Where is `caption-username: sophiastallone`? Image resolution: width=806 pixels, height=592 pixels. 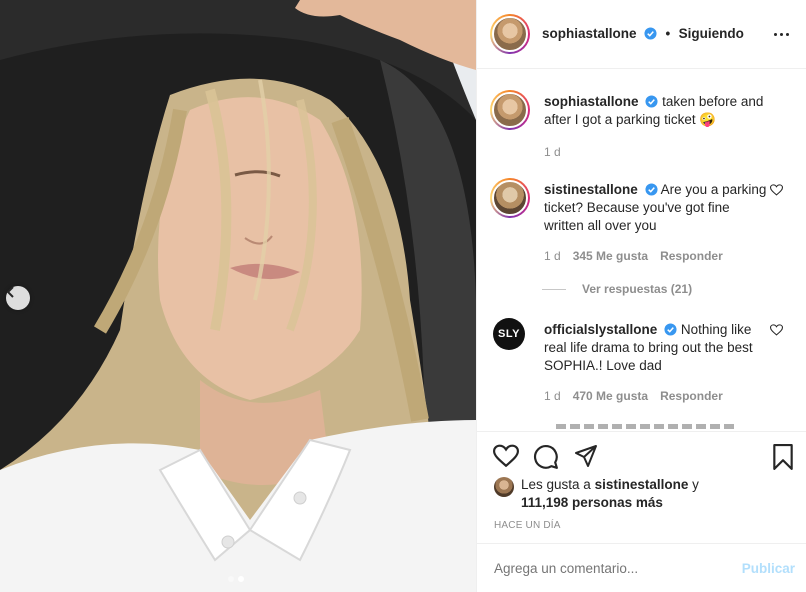 caption-username: sophiastallone is located at coordinates (591, 101).